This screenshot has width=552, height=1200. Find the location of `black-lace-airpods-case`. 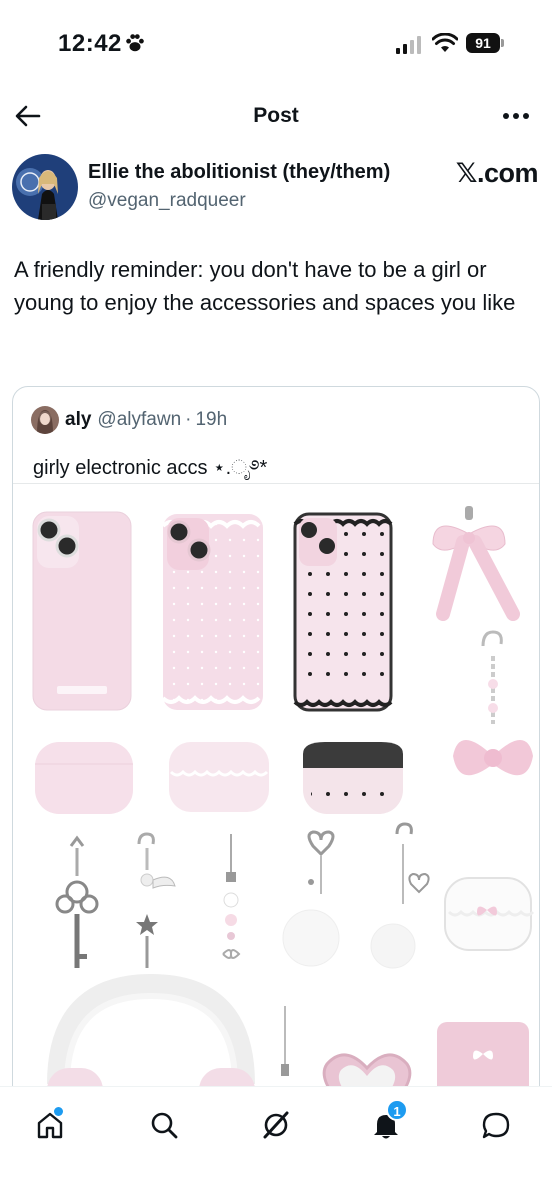

black-lace-airpods-case is located at coordinates (353, 778).